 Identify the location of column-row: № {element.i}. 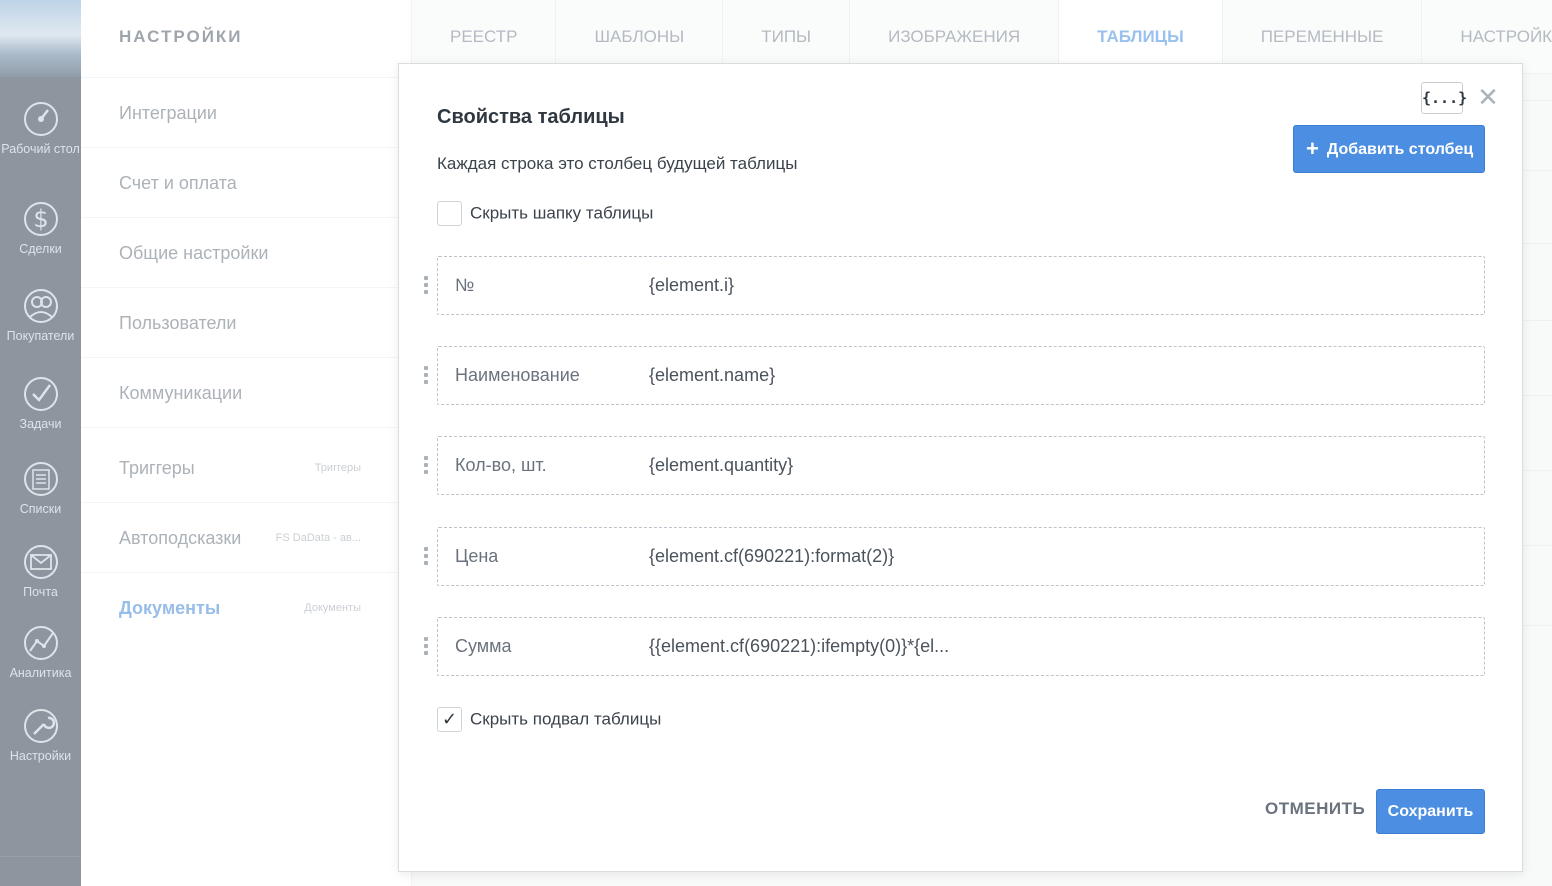
(954, 285).